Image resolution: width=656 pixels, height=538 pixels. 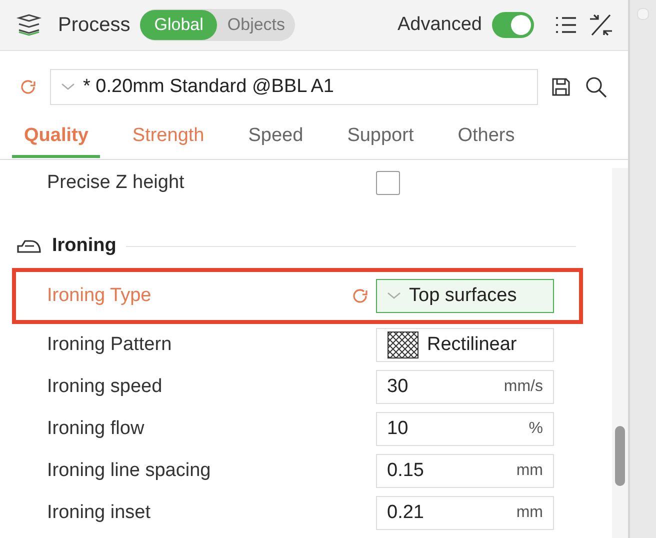 I want to click on search-icon, so click(x=596, y=87).